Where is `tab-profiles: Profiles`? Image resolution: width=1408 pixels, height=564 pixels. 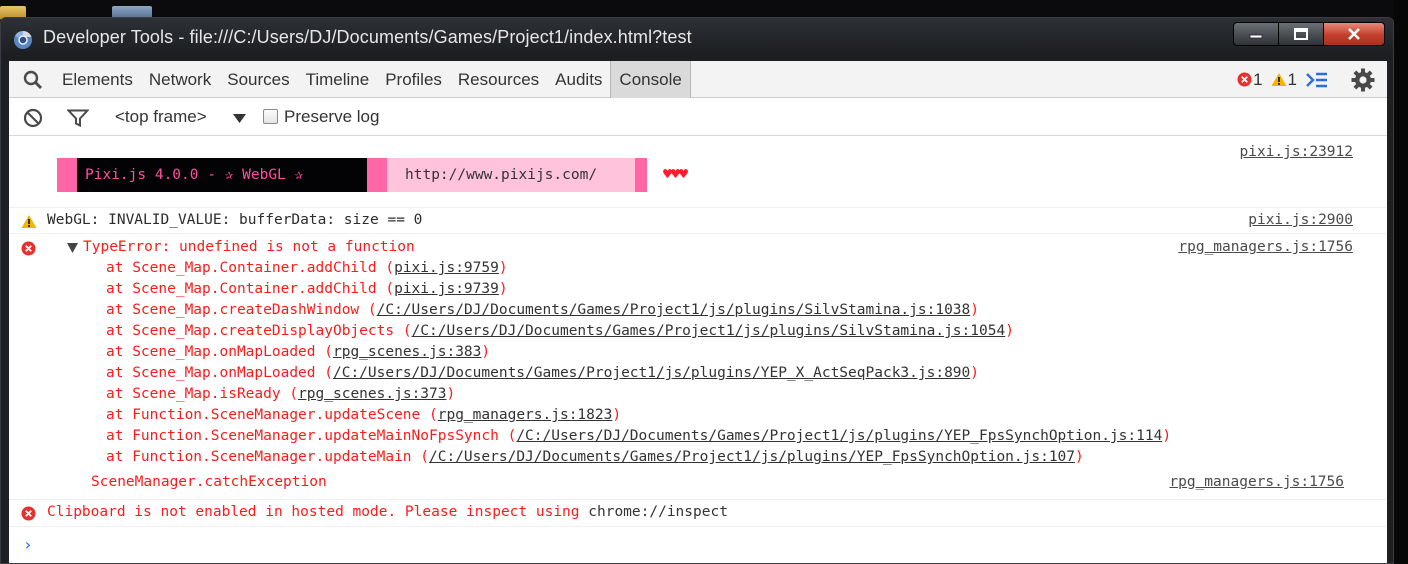 tab-profiles: Profiles is located at coordinates (413, 79).